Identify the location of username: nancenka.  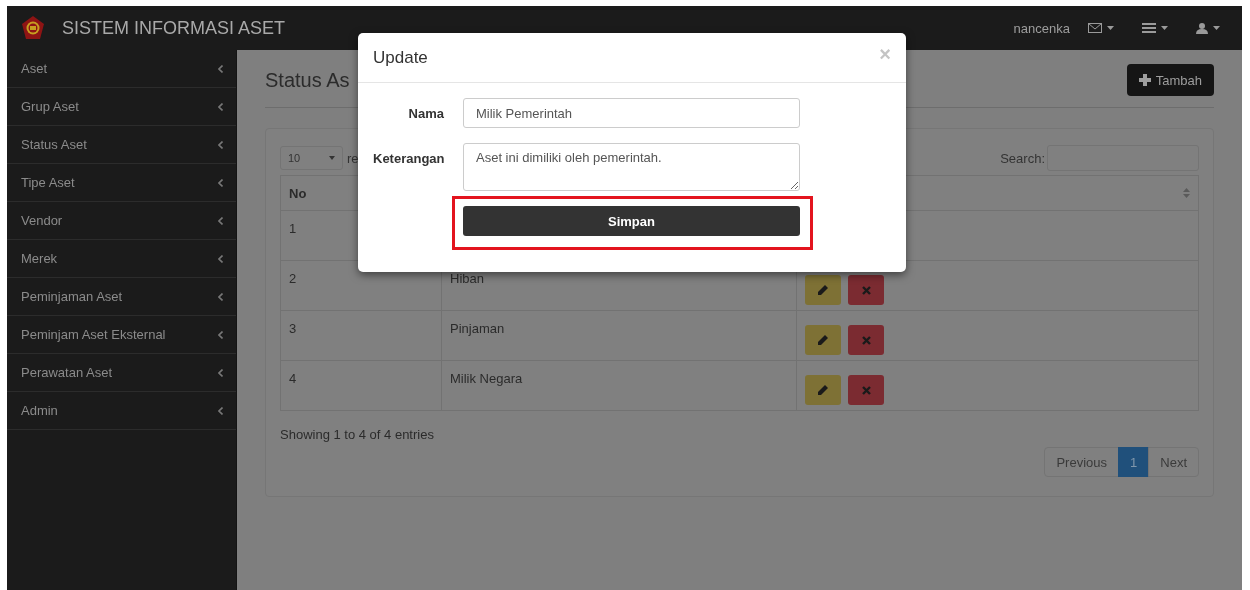
(1041, 28).